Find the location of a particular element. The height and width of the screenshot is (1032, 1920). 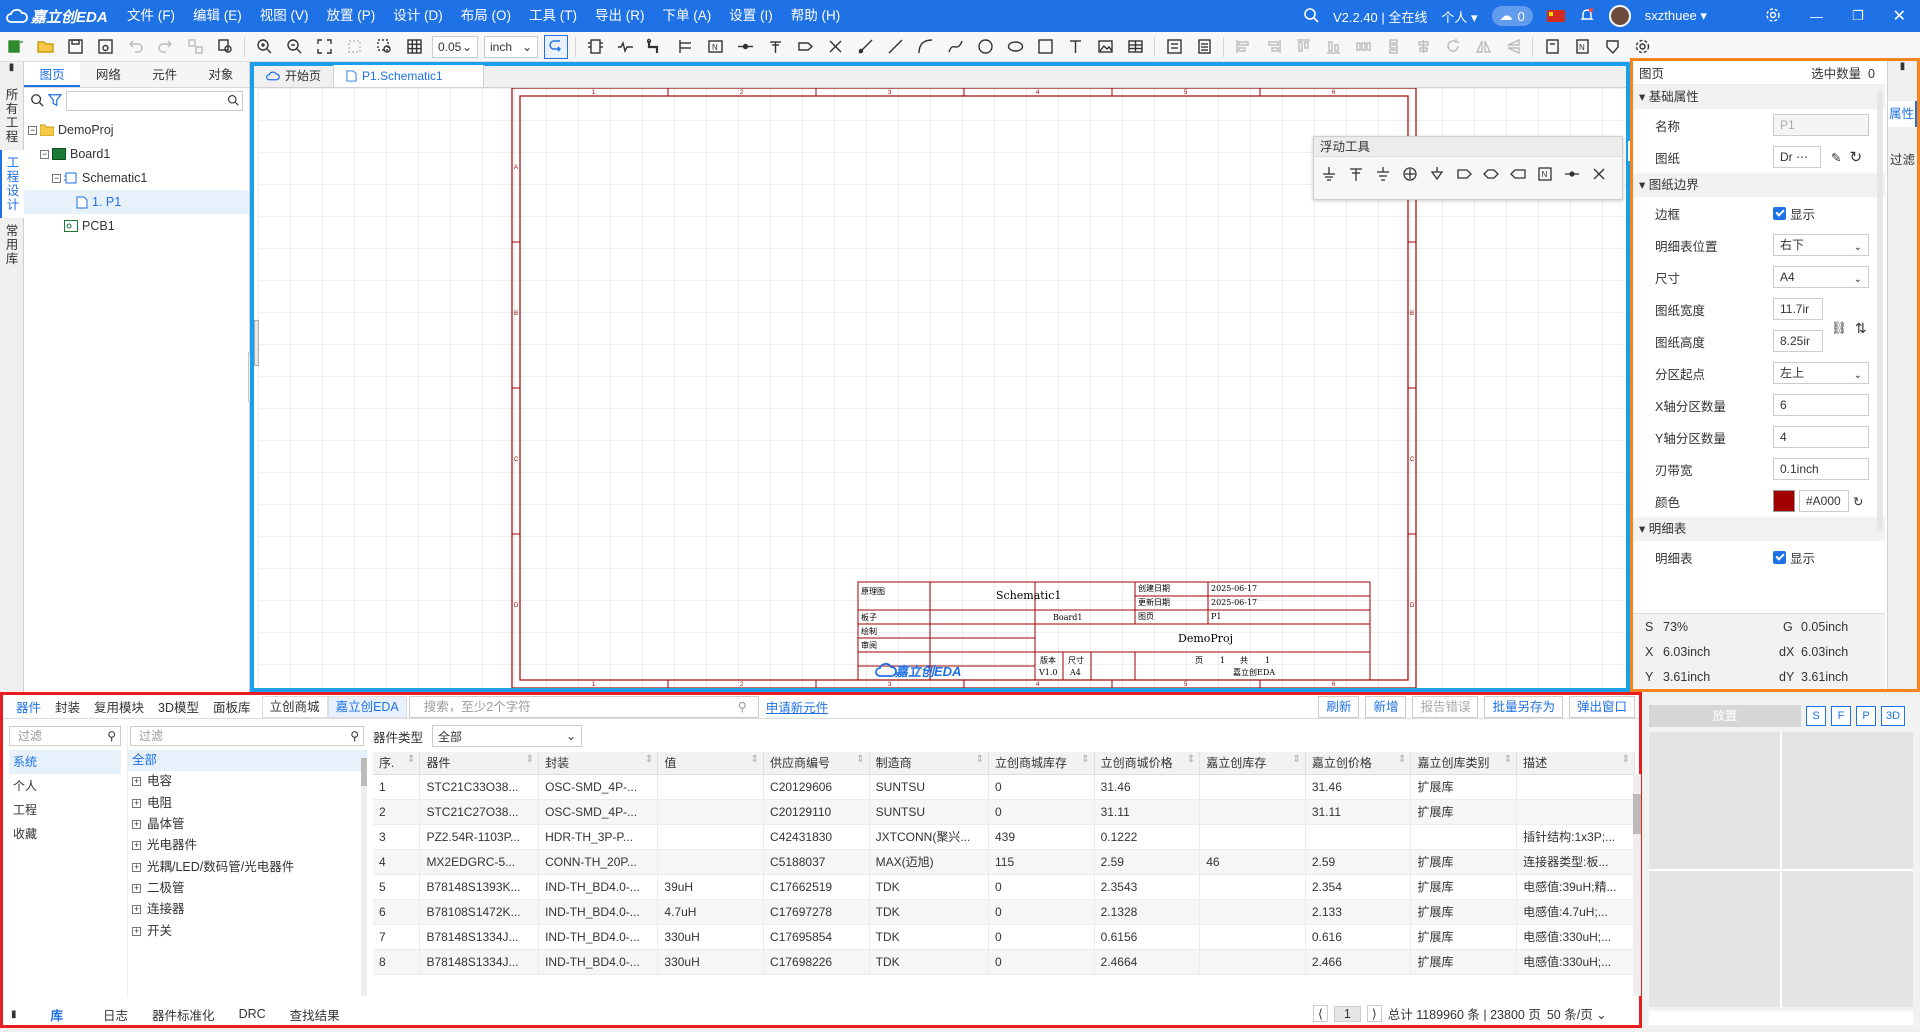

column-header: 嘉立创库类别 ⇕ is located at coordinates (1464, 763).